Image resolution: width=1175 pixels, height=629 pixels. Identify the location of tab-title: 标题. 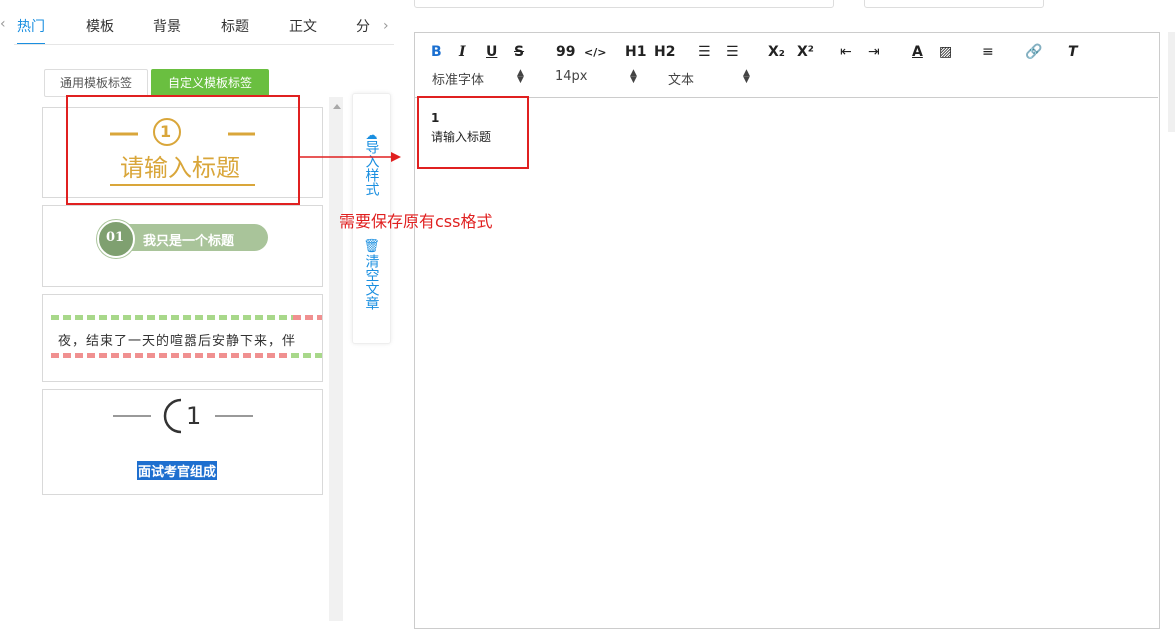
(235, 26).